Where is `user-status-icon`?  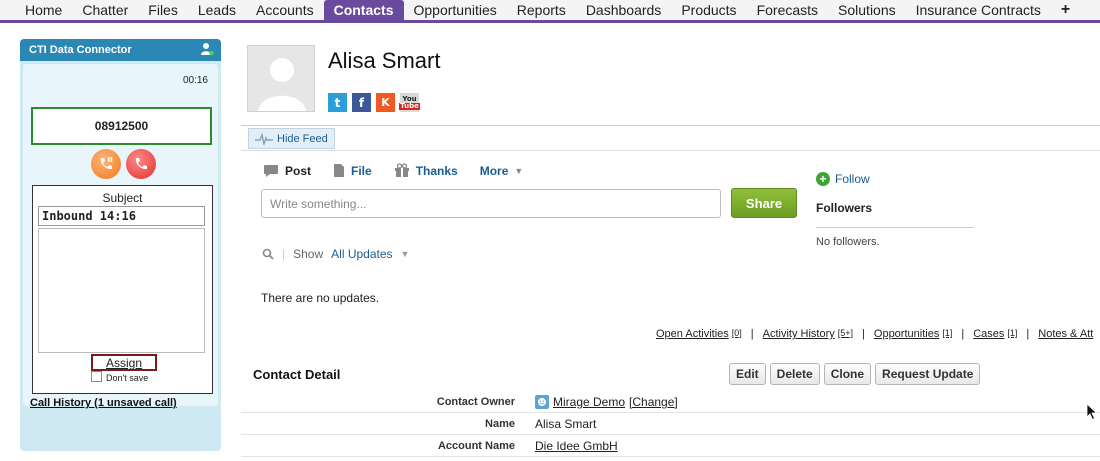 user-status-icon is located at coordinates (207, 49).